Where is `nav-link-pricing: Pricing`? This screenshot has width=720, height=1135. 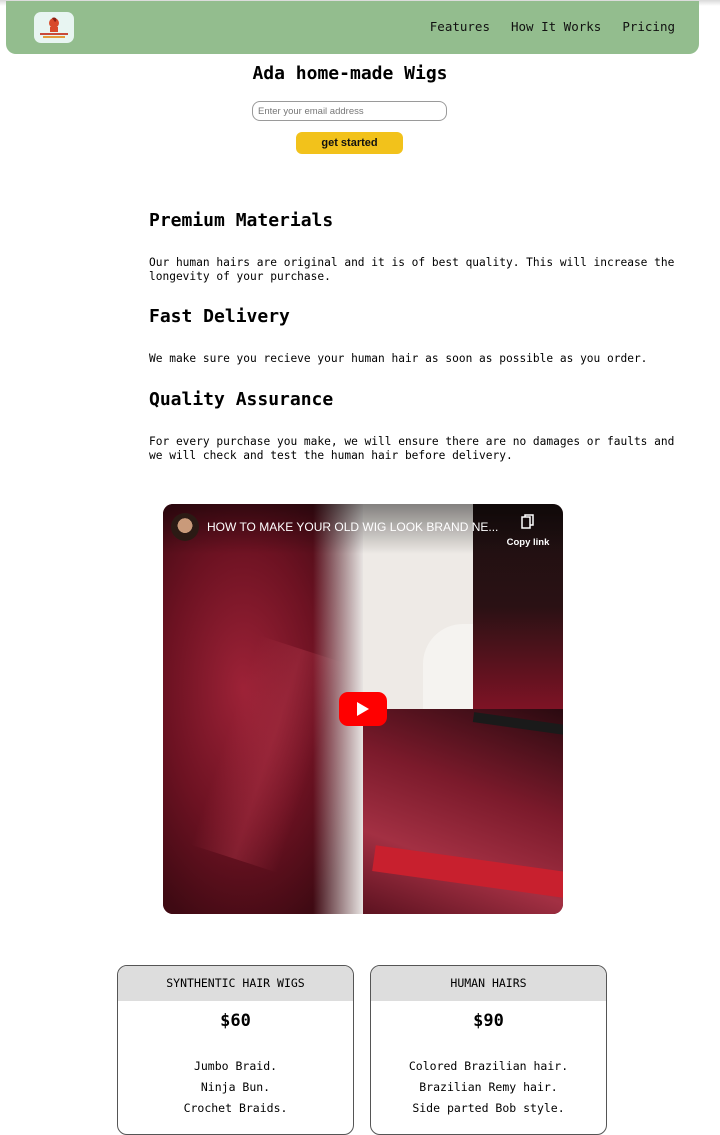
nav-link-pricing: Pricing is located at coordinates (648, 26).